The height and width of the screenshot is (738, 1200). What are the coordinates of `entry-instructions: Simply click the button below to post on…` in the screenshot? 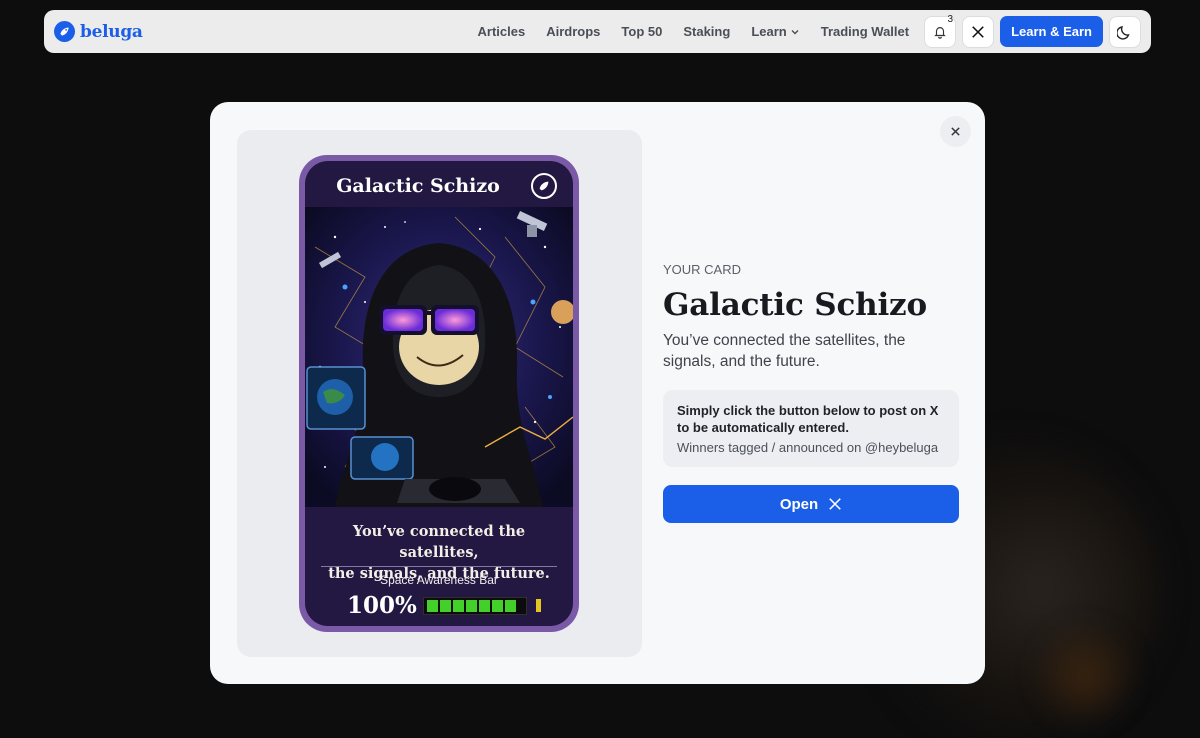 It's located at (808, 419).